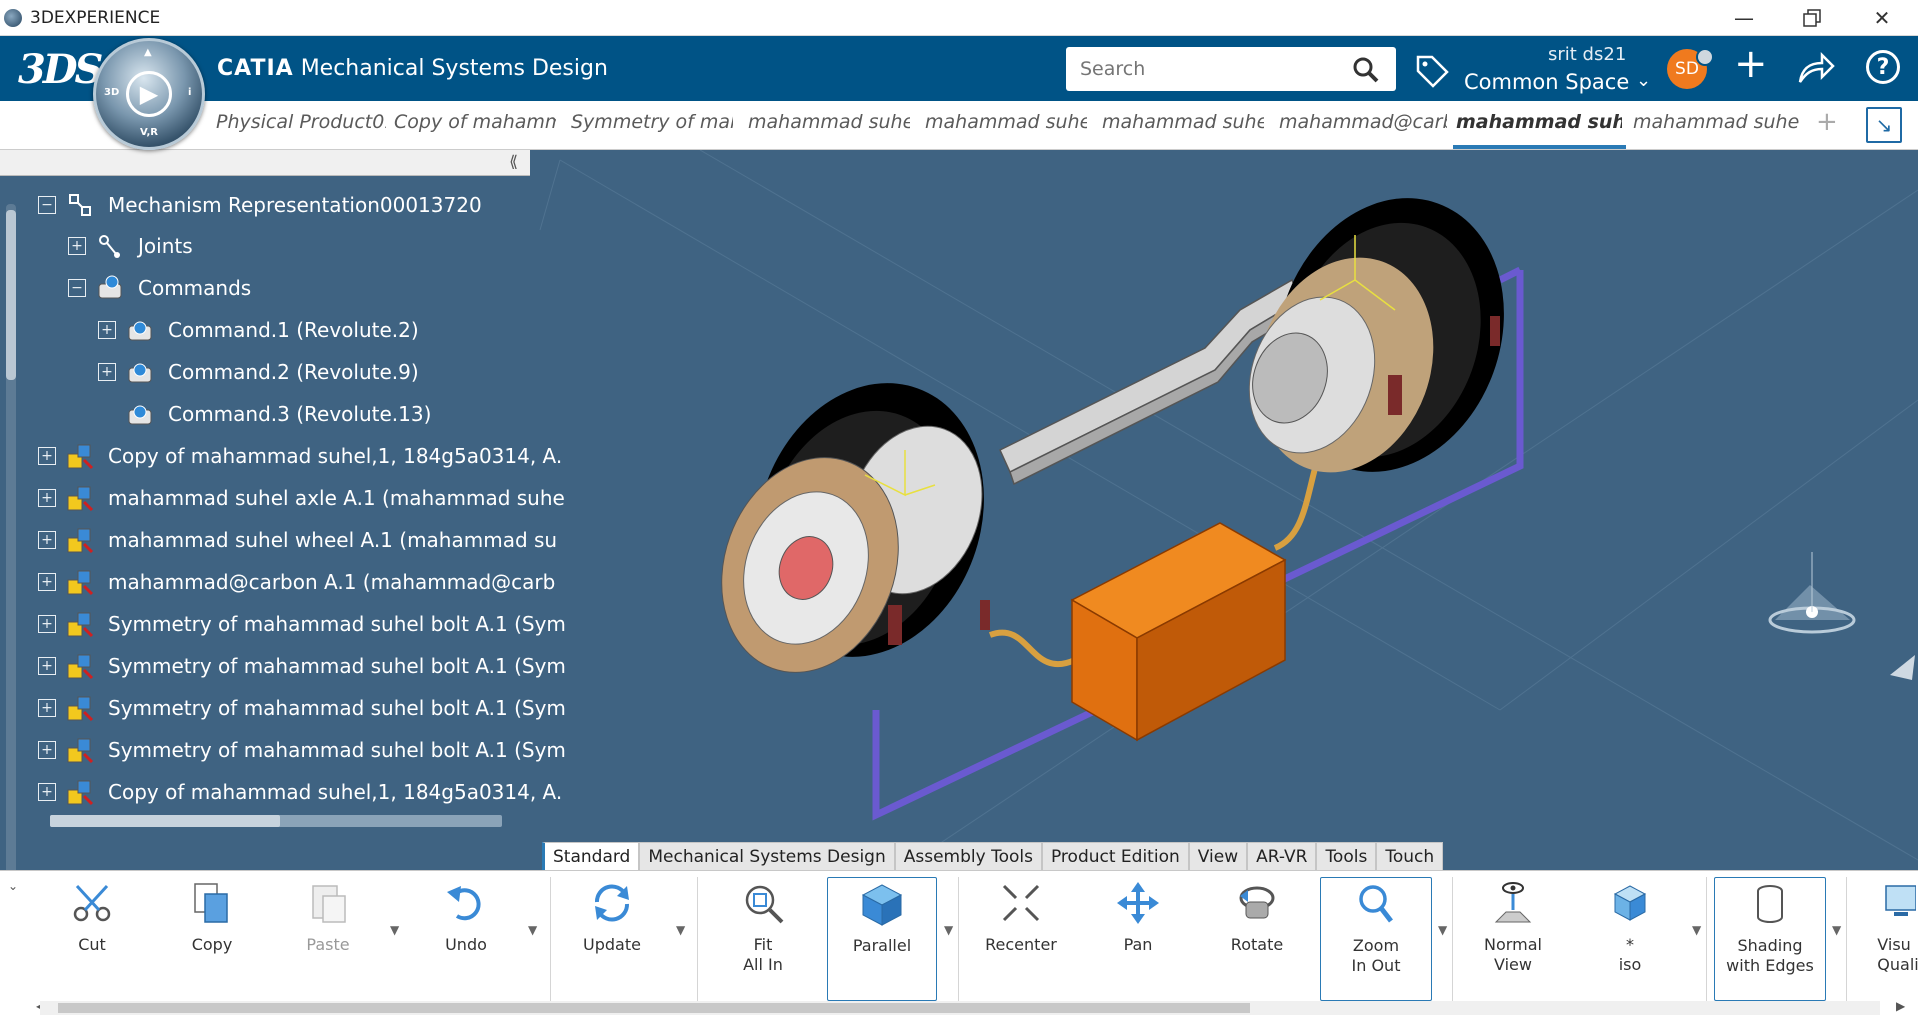  I want to click on fit-all-in-icon, so click(763, 903).